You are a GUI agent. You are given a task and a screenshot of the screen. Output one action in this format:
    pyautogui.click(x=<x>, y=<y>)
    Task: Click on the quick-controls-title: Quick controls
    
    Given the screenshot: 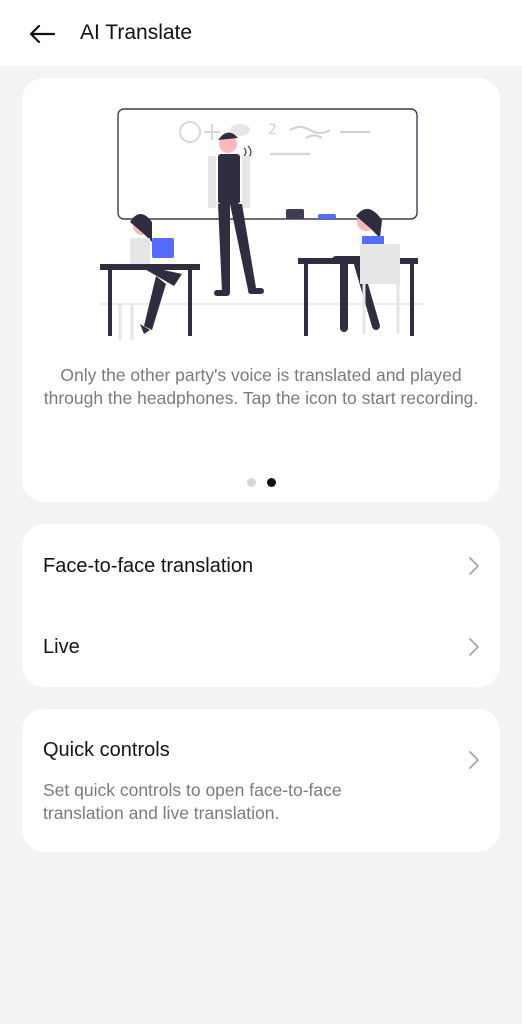 What is the action you would take?
    pyautogui.click(x=106, y=750)
    